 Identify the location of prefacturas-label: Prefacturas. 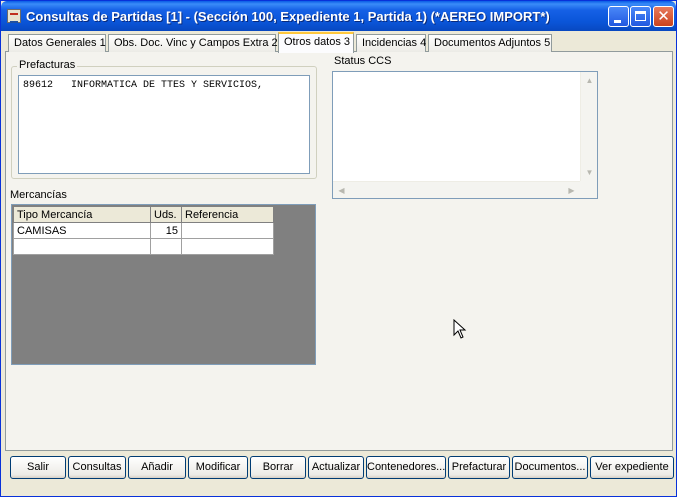
(47, 65).